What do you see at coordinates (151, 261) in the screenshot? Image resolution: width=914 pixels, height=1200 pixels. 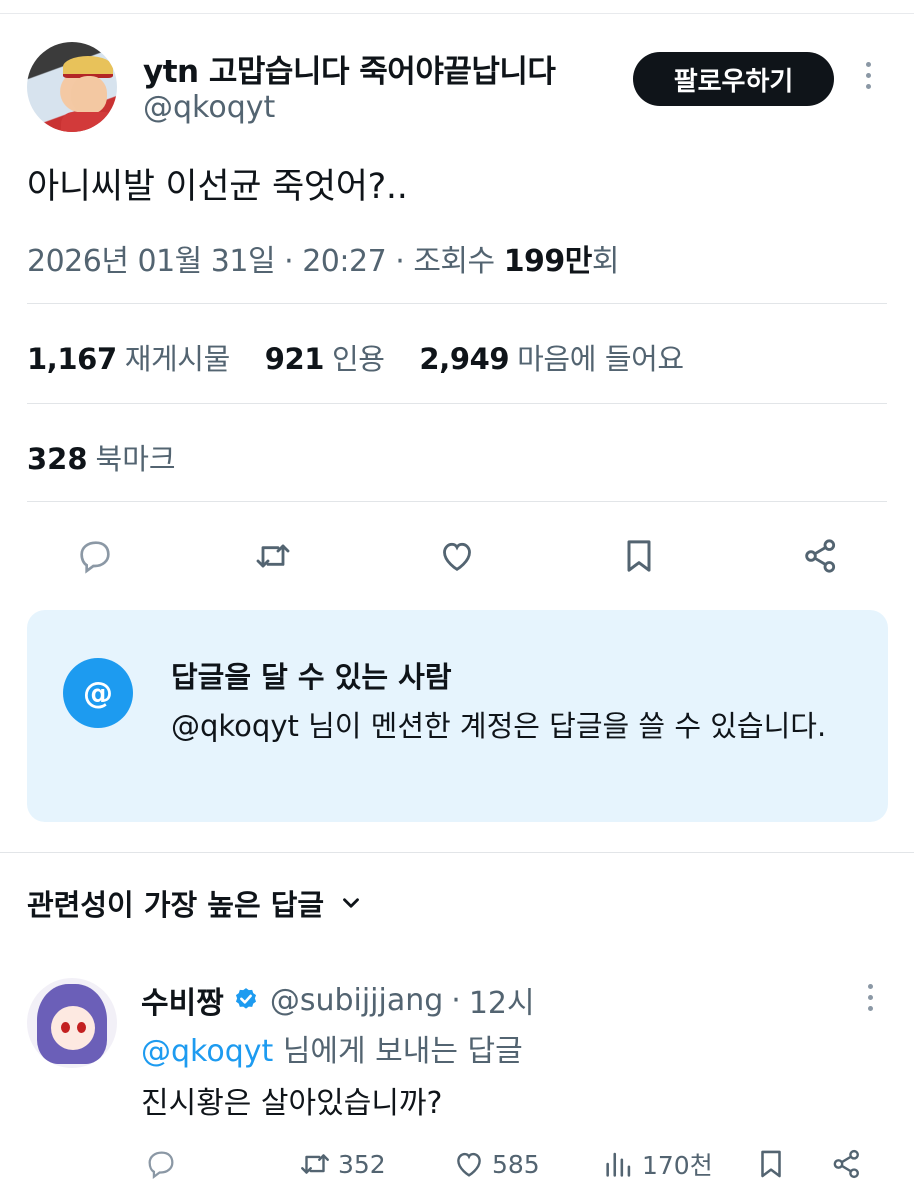 I see `tweet-date: 2026년 01월 31일` at bounding box center [151, 261].